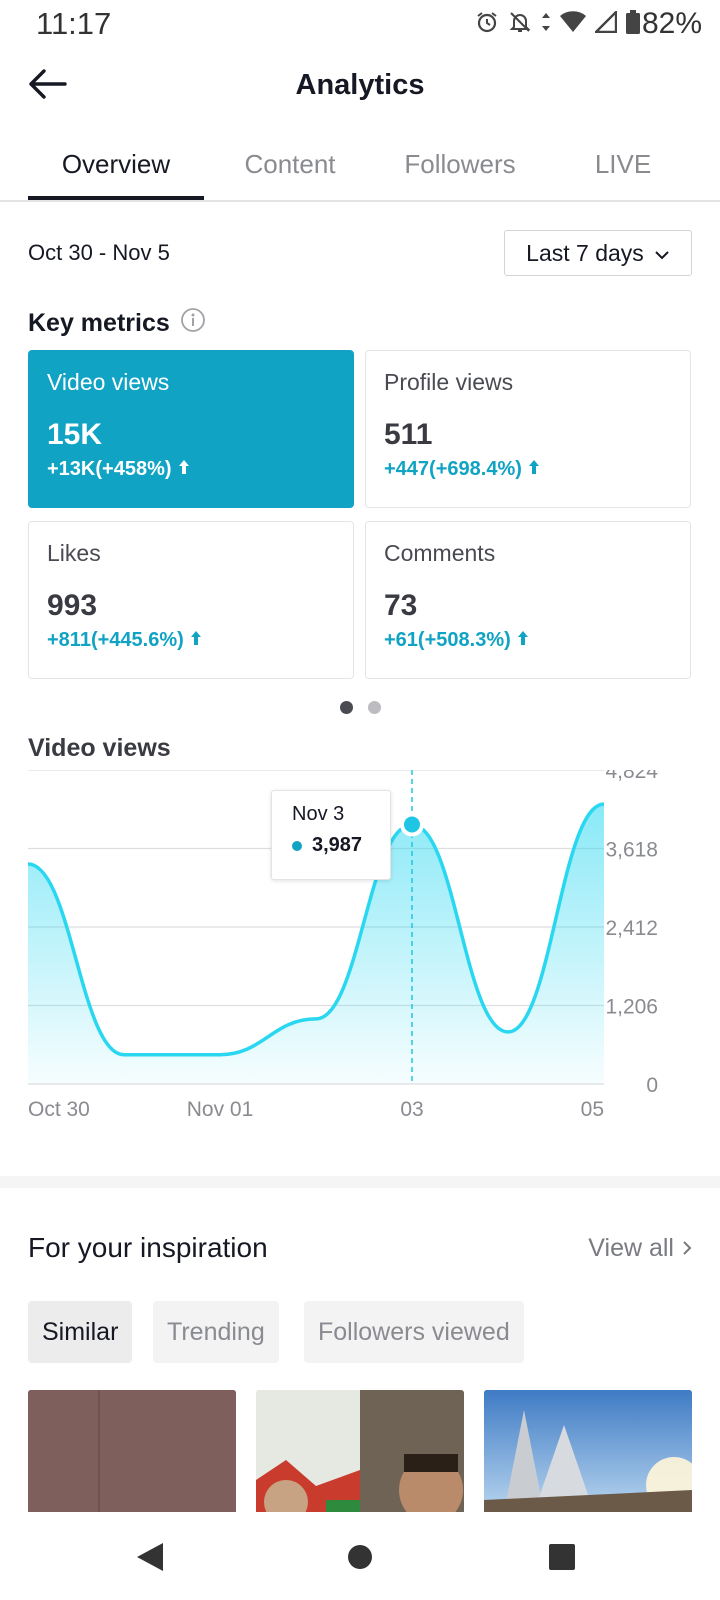 This screenshot has width=720, height=1600. I want to click on x-tick-label: Oct 30, so click(59, 1109).